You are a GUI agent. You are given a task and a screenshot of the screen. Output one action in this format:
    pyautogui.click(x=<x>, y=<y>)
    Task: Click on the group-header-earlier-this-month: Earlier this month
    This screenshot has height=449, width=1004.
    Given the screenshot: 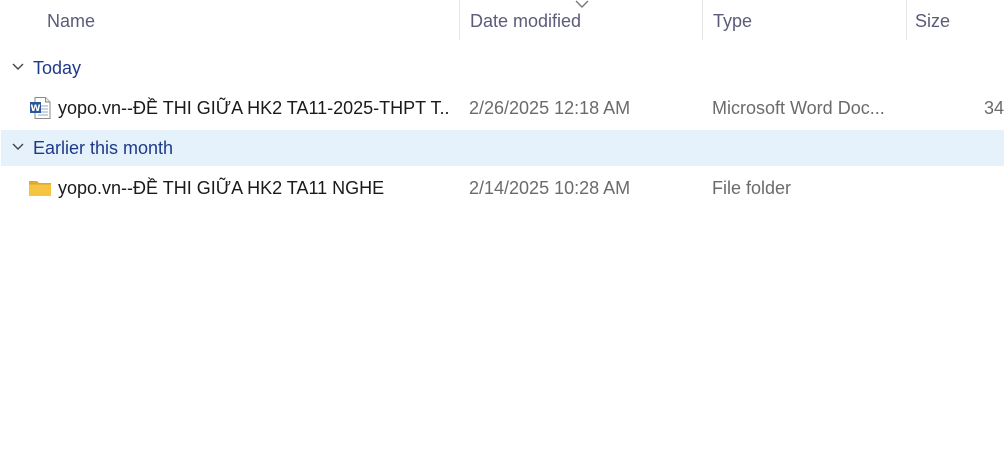 What is the action you would take?
    pyautogui.click(x=502, y=148)
    